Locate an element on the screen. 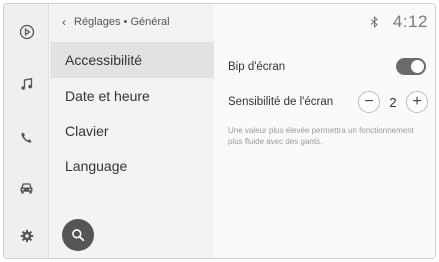 Image resolution: width=439 pixels, height=262 pixels. menu-item-label: Language is located at coordinates (96, 166).